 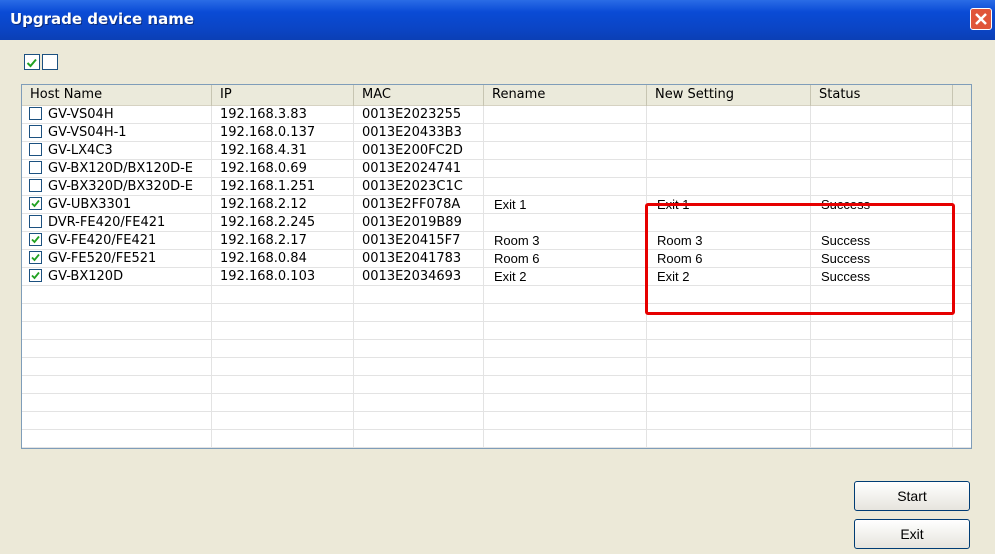 I want to click on host-name-text: GV-VS04H, so click(x=81, y=114).